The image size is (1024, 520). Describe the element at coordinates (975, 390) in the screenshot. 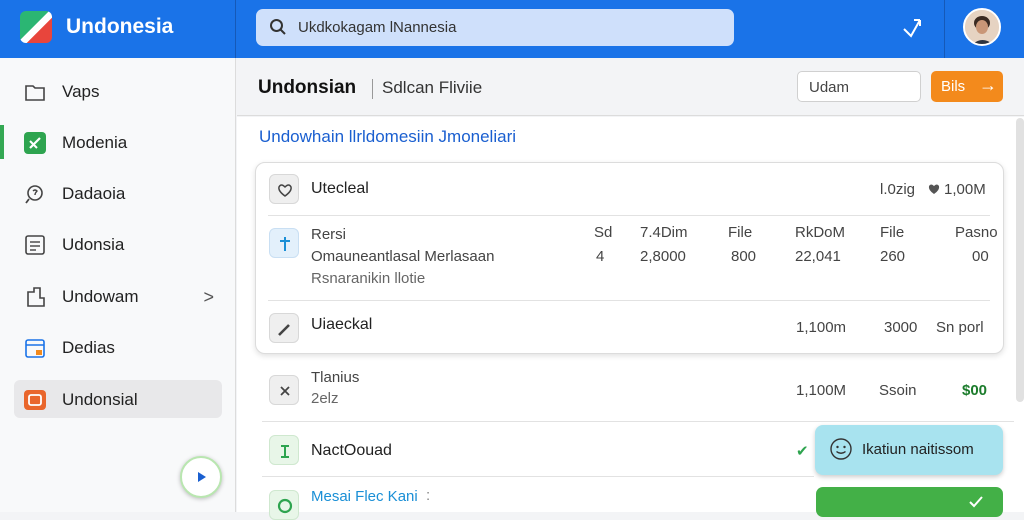

I see `cell-value: $00` at that location.